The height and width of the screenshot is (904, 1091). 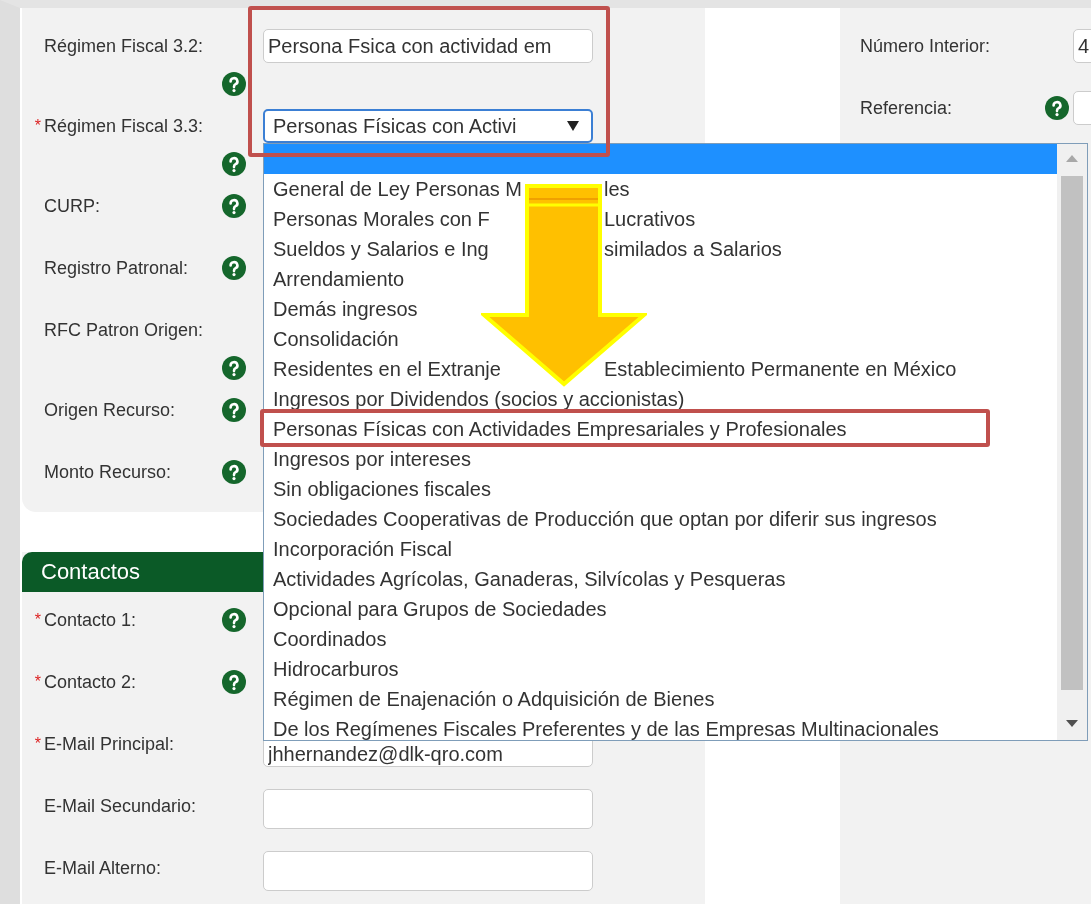 What do you see at coordinates (382, 489) in the screenshot?
I see `dropdown-option: Sin obligaciones fiscales` at bounding box center [382, 489].